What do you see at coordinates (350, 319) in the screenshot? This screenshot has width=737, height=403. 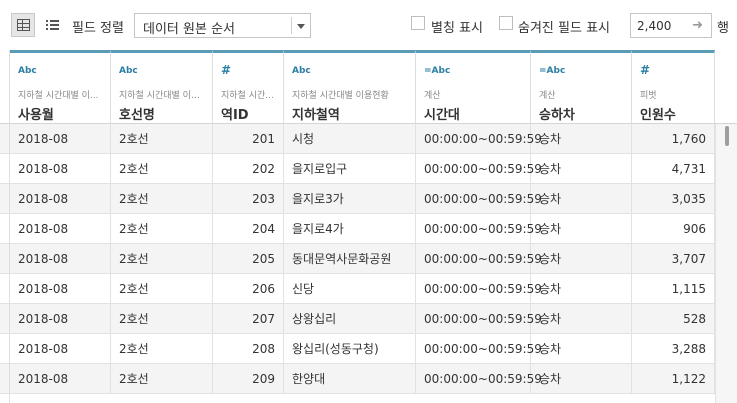 I see `table-cell: 상왕십리` at bounding box center [350, 319].